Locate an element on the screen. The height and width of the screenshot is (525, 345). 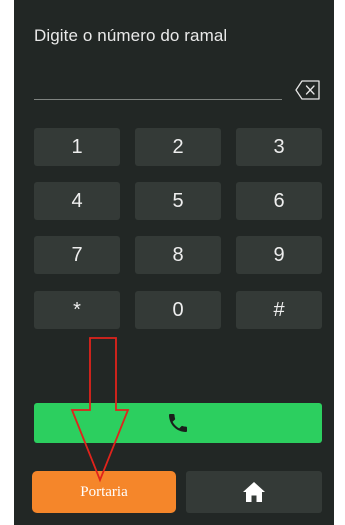
home-icon is located at coordinates (254, 492).